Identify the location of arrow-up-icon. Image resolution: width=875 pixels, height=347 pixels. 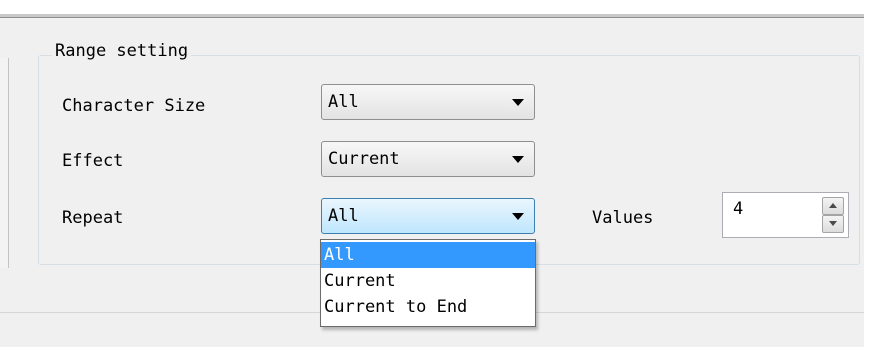
(833, 205).